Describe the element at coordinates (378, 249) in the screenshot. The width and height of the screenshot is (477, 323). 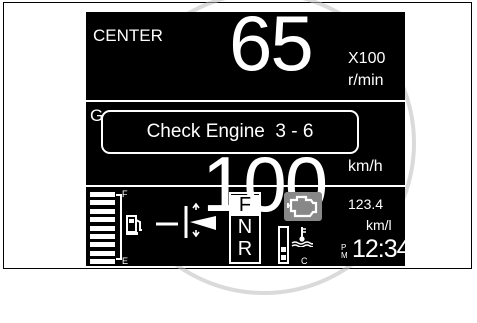
I see `clock-time: 12:34` at that location.